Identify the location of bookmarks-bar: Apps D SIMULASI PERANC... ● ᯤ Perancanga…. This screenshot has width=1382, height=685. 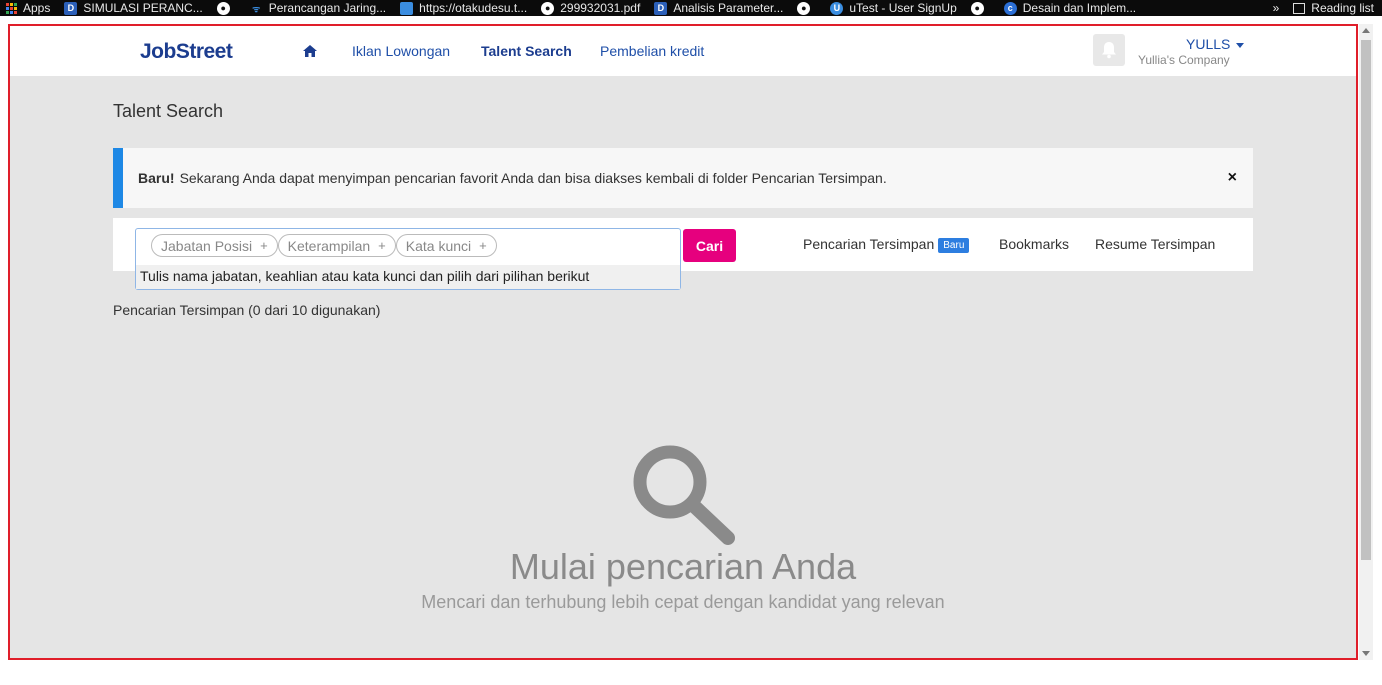
(691, 8).